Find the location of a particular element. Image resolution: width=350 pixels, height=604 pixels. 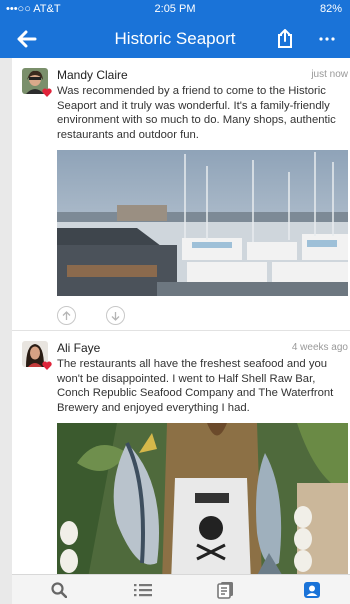

tab-notes is located at coordinates (226, 590).